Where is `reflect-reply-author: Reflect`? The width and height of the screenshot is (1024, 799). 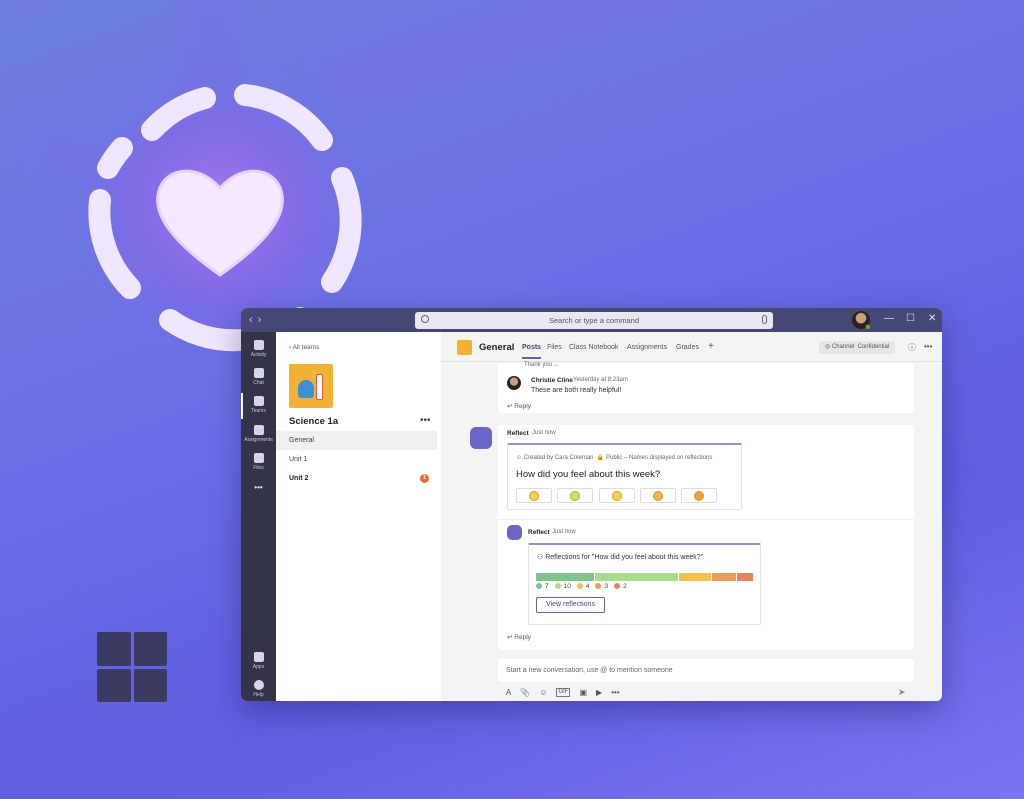
reflect-reply-author: Reflect is located at coordinates (539, 532).